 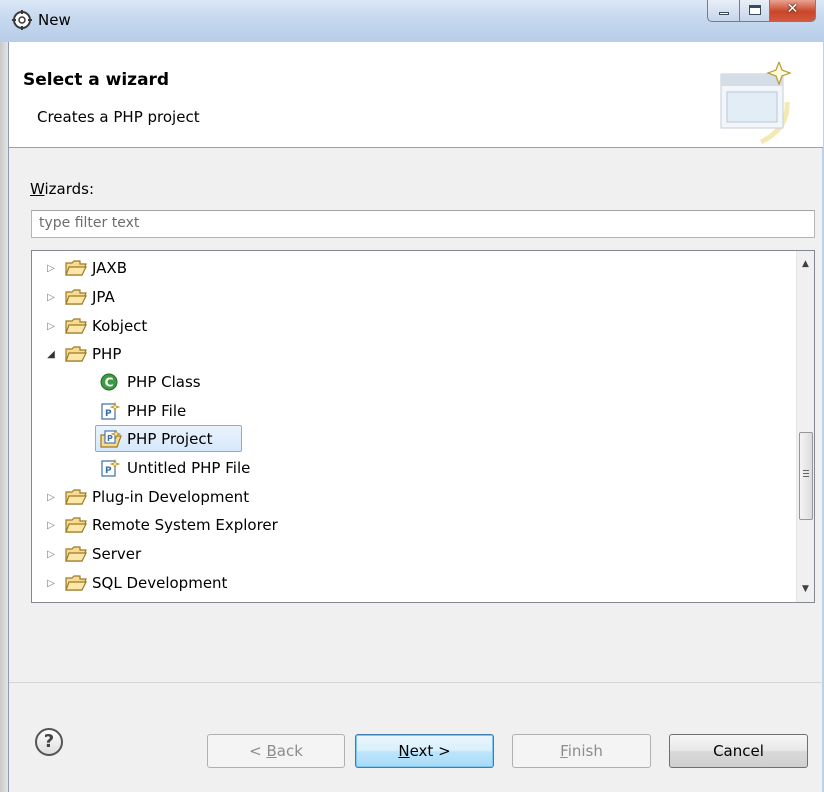 What do you see at coordinates (416, 95) in the screenshot?
I see `wizard-header: Select a wizard Creates a PHP project` at bounding box center [416, 95].